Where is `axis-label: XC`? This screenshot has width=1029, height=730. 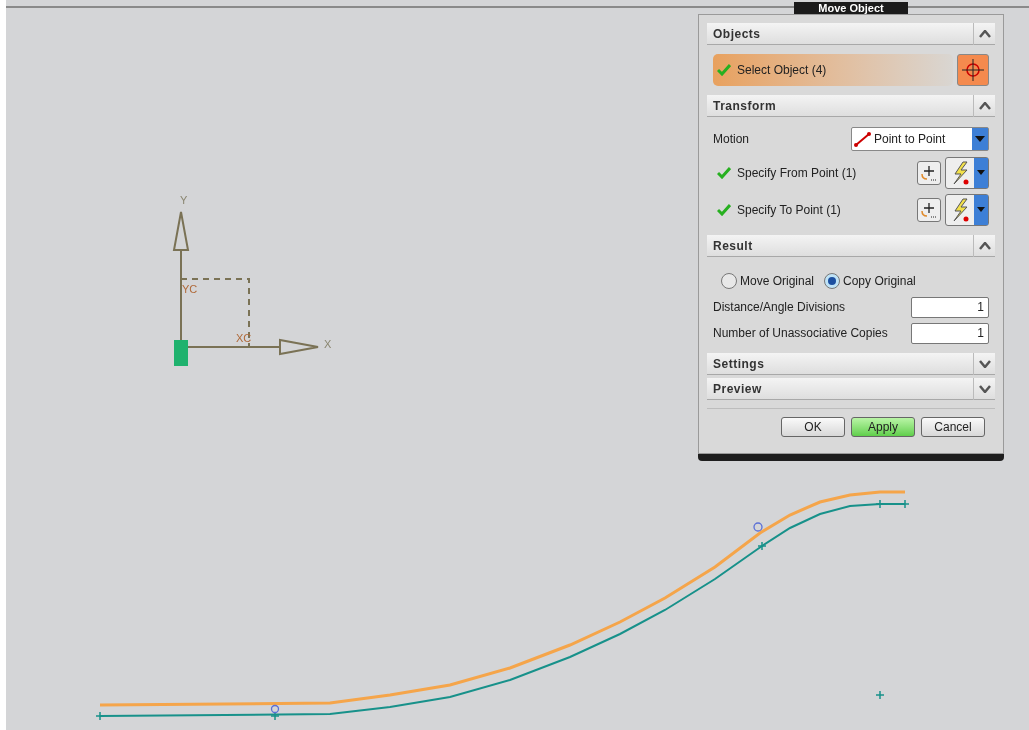
axis-label: XC is located at coordinates (244, 338).